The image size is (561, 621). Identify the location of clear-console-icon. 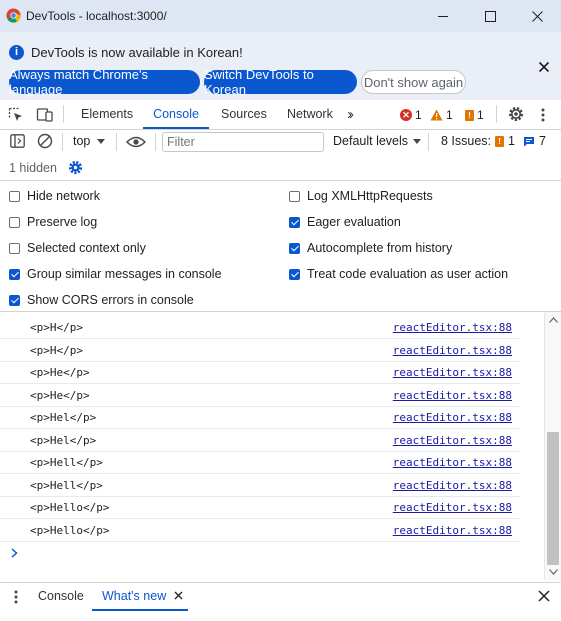
(45, 141).